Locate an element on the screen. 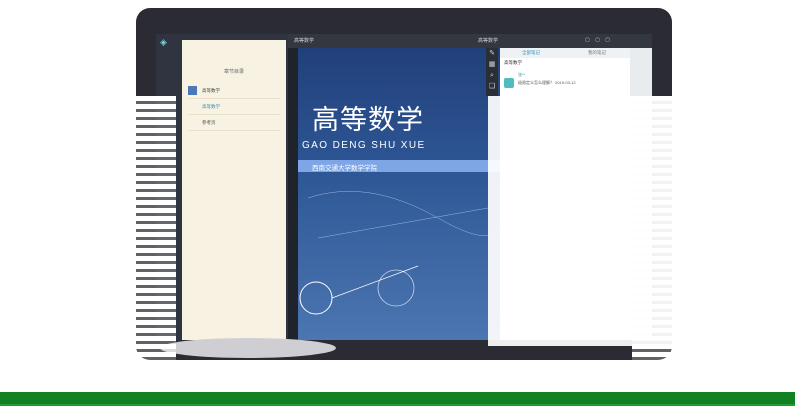  note-item: 张** 极限定义怎么理解？ 2019-03-12 is located at coordinates (565, 83).